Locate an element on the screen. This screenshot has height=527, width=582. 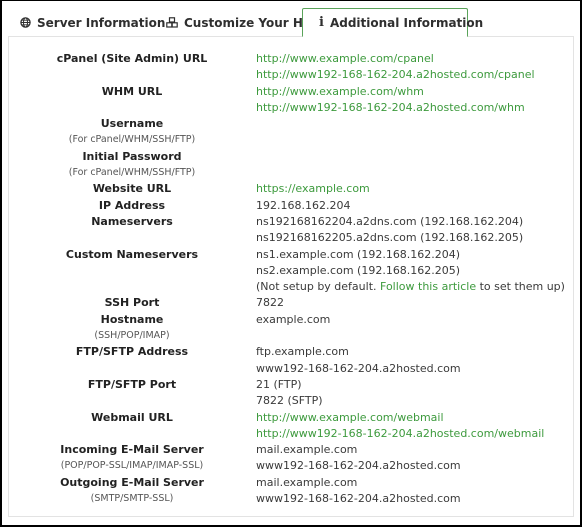
row-ftp-port: FTP/SFTP Port 21 (FTP) 7822 (SFTP) is located at coordinates (291, 393).